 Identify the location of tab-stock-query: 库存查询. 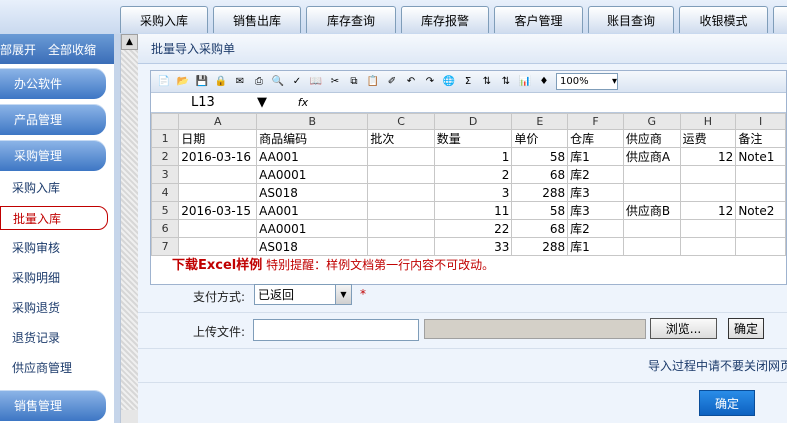
(351, 19).